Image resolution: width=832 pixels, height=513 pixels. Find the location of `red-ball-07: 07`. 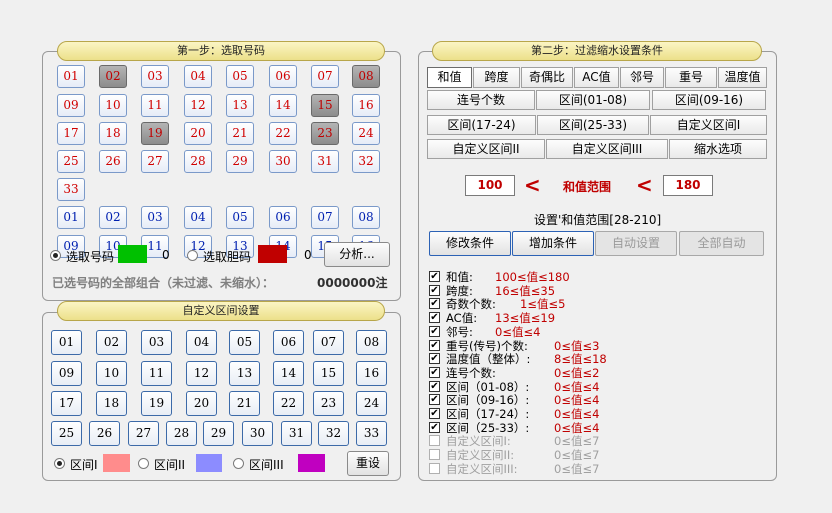

red-ball-07: 07 is located at coordinates (325, 76).